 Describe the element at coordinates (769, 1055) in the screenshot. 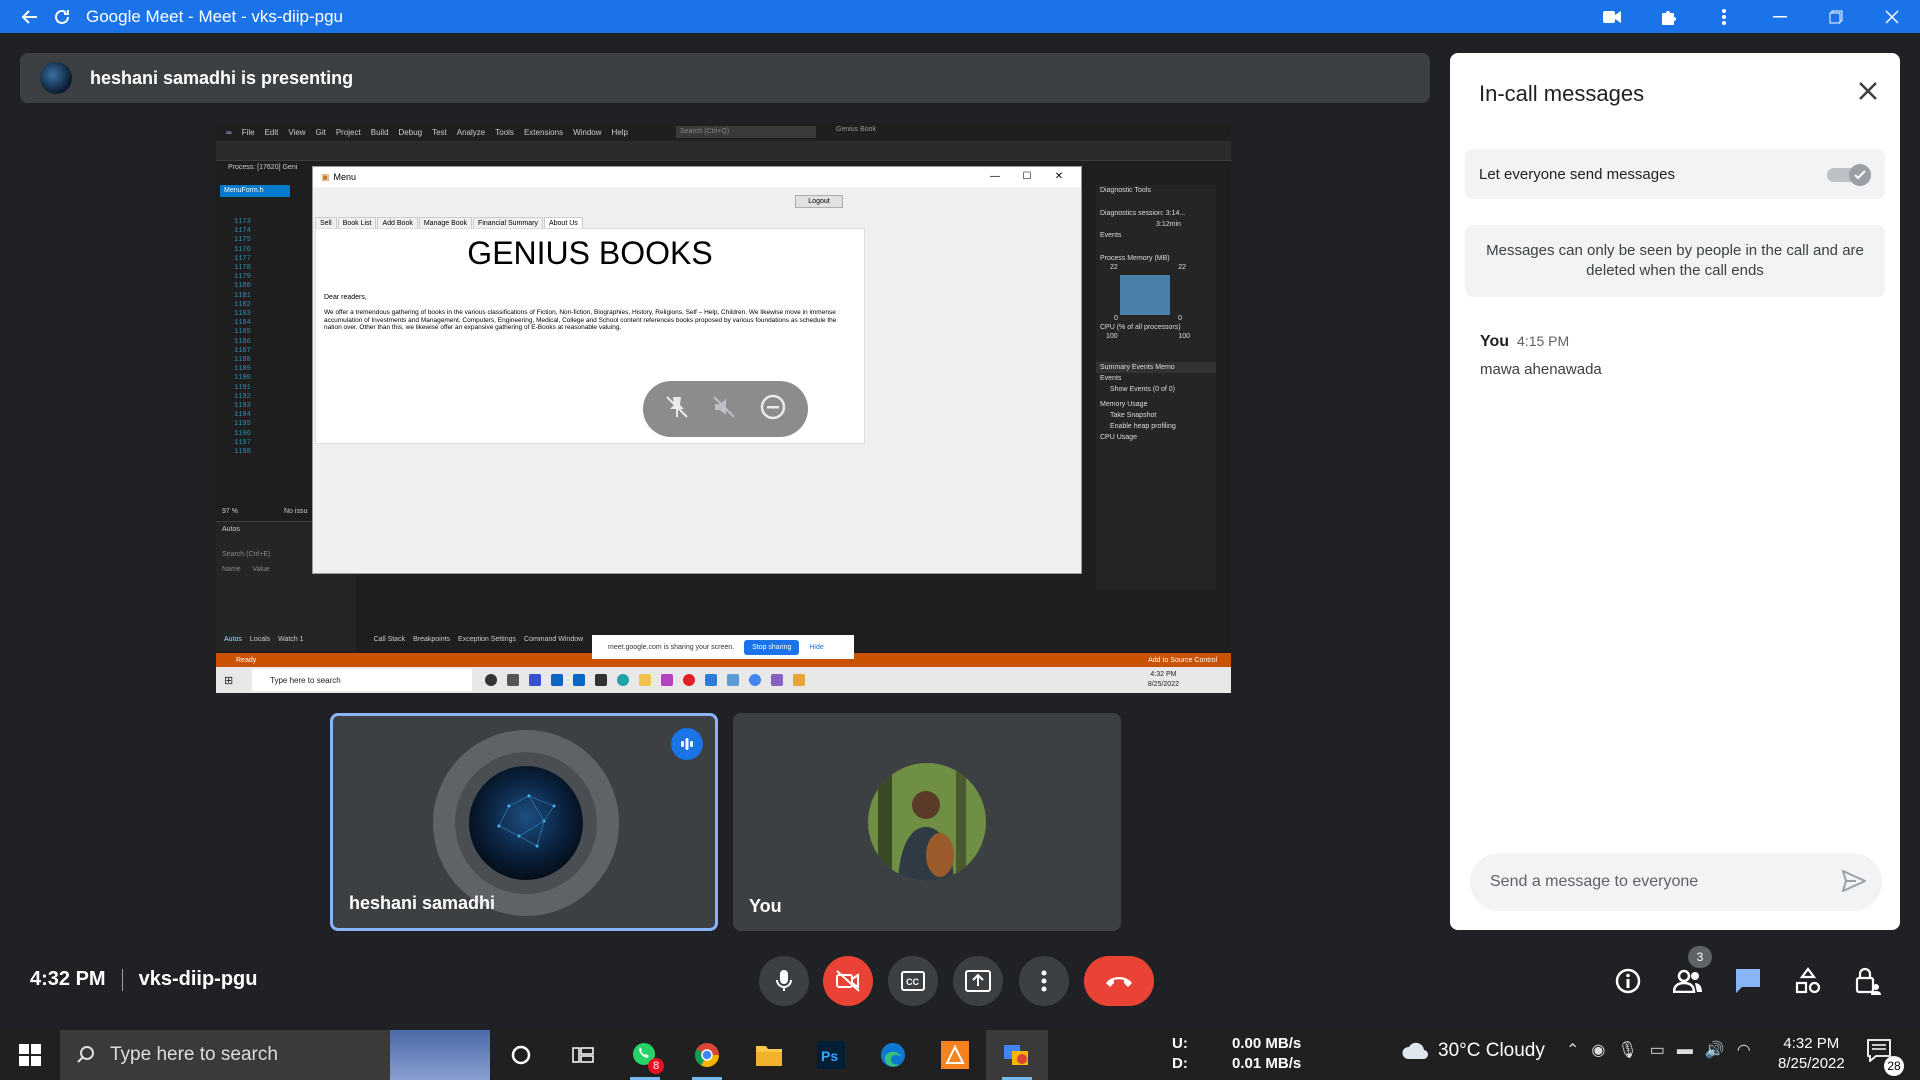

I see `taskbar-file-explorer` at that location.